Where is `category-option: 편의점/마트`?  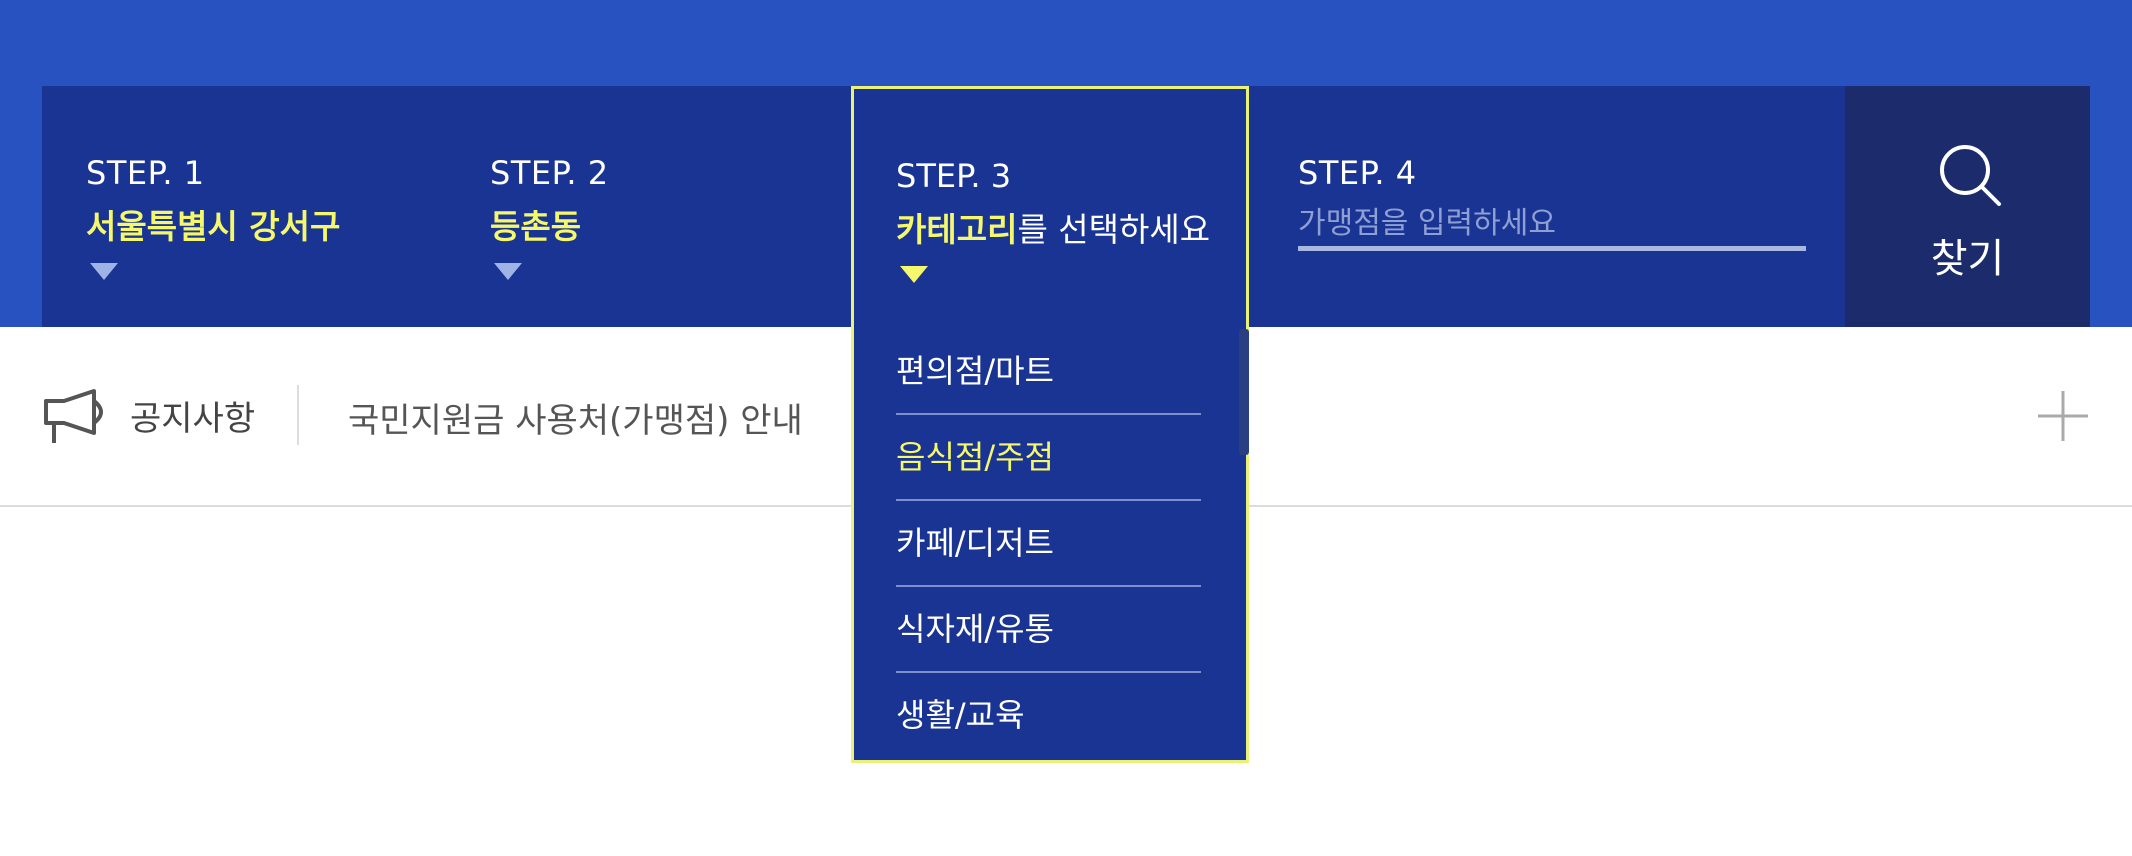
category-option: 편의점/마트 is located at coordinates (1048, 372).